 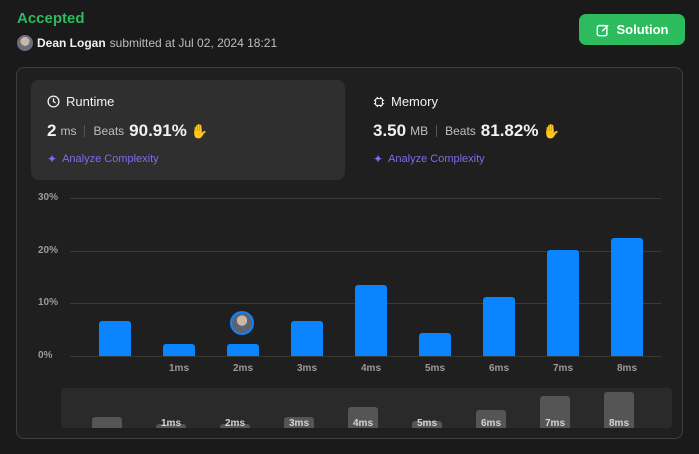 I want to click on runtime-title: Runtime, so click(x=90, y=101).